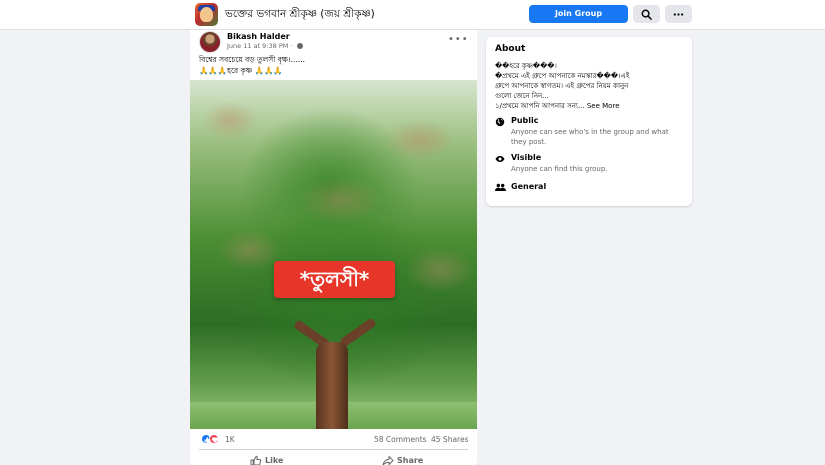  What do you see at coordinates (257, 46) in the screenshot?
I see `post-timestamp: June 11 at 9:38 PM` at bounding box center [257, 46].